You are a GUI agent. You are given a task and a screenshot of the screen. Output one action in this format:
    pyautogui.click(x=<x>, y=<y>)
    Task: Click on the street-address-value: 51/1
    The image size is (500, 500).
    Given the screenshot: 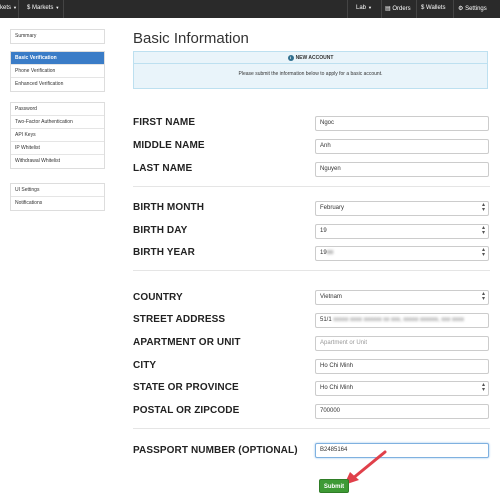 What is the action you would take?
    pyautogui.click(x=326, y=320)
    